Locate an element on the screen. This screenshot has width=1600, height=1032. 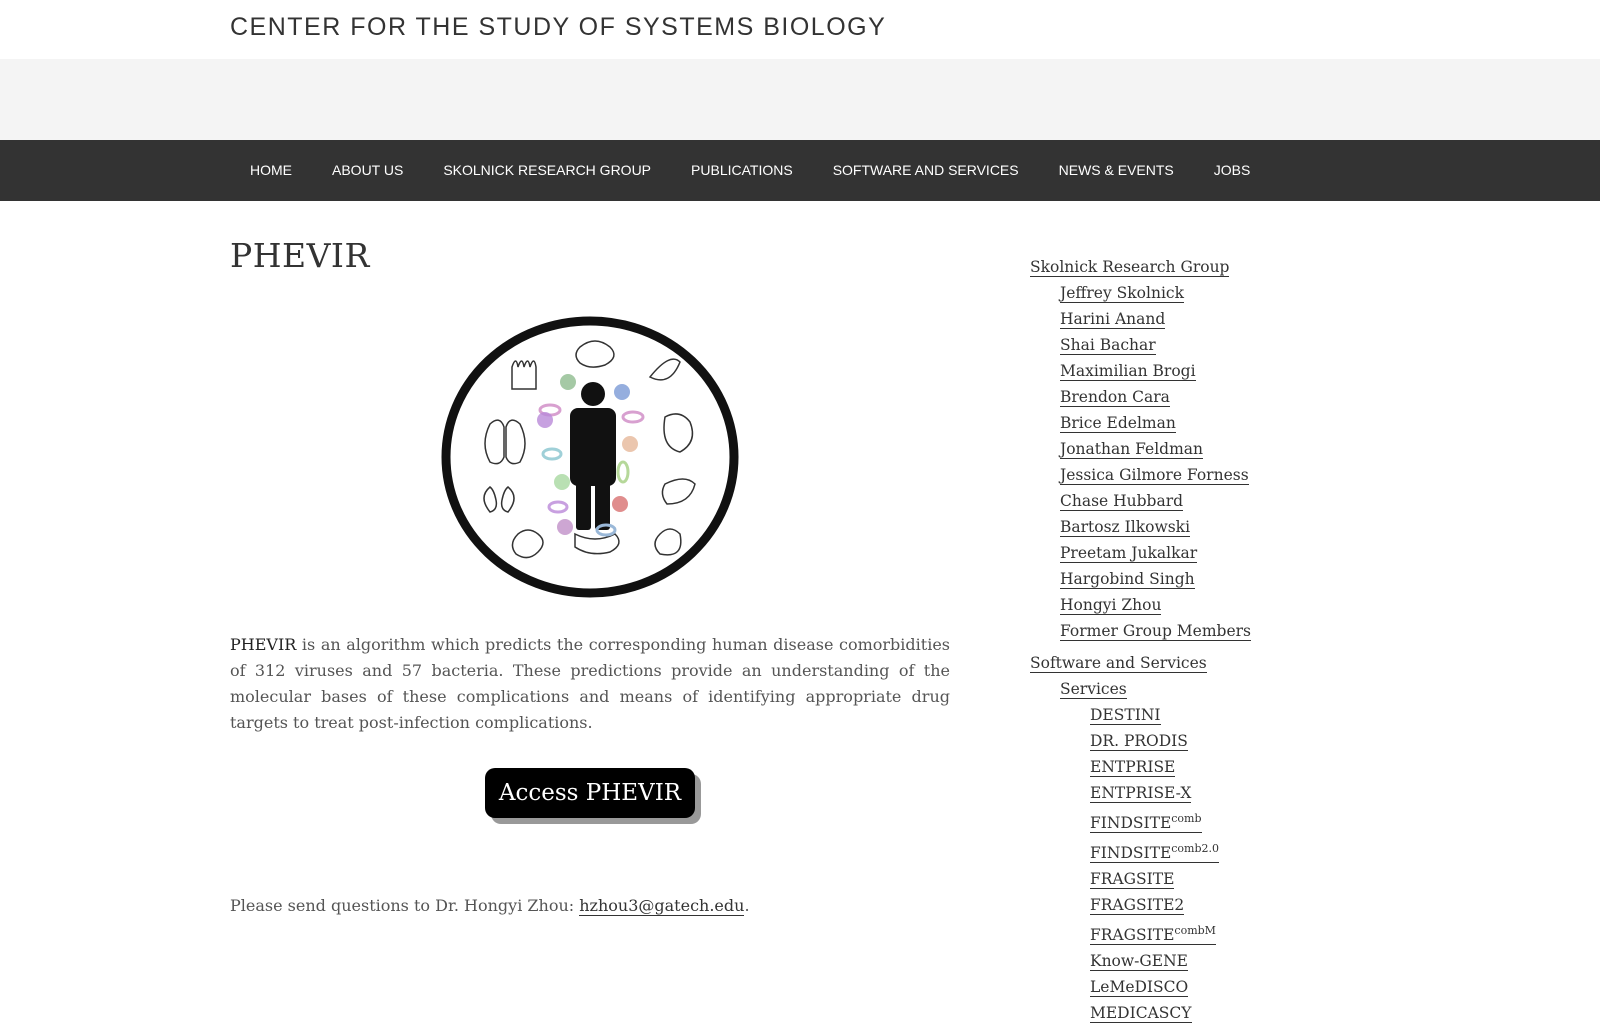
sidebar-item-service: Know-GENE is located at coordinates (1190, 961).